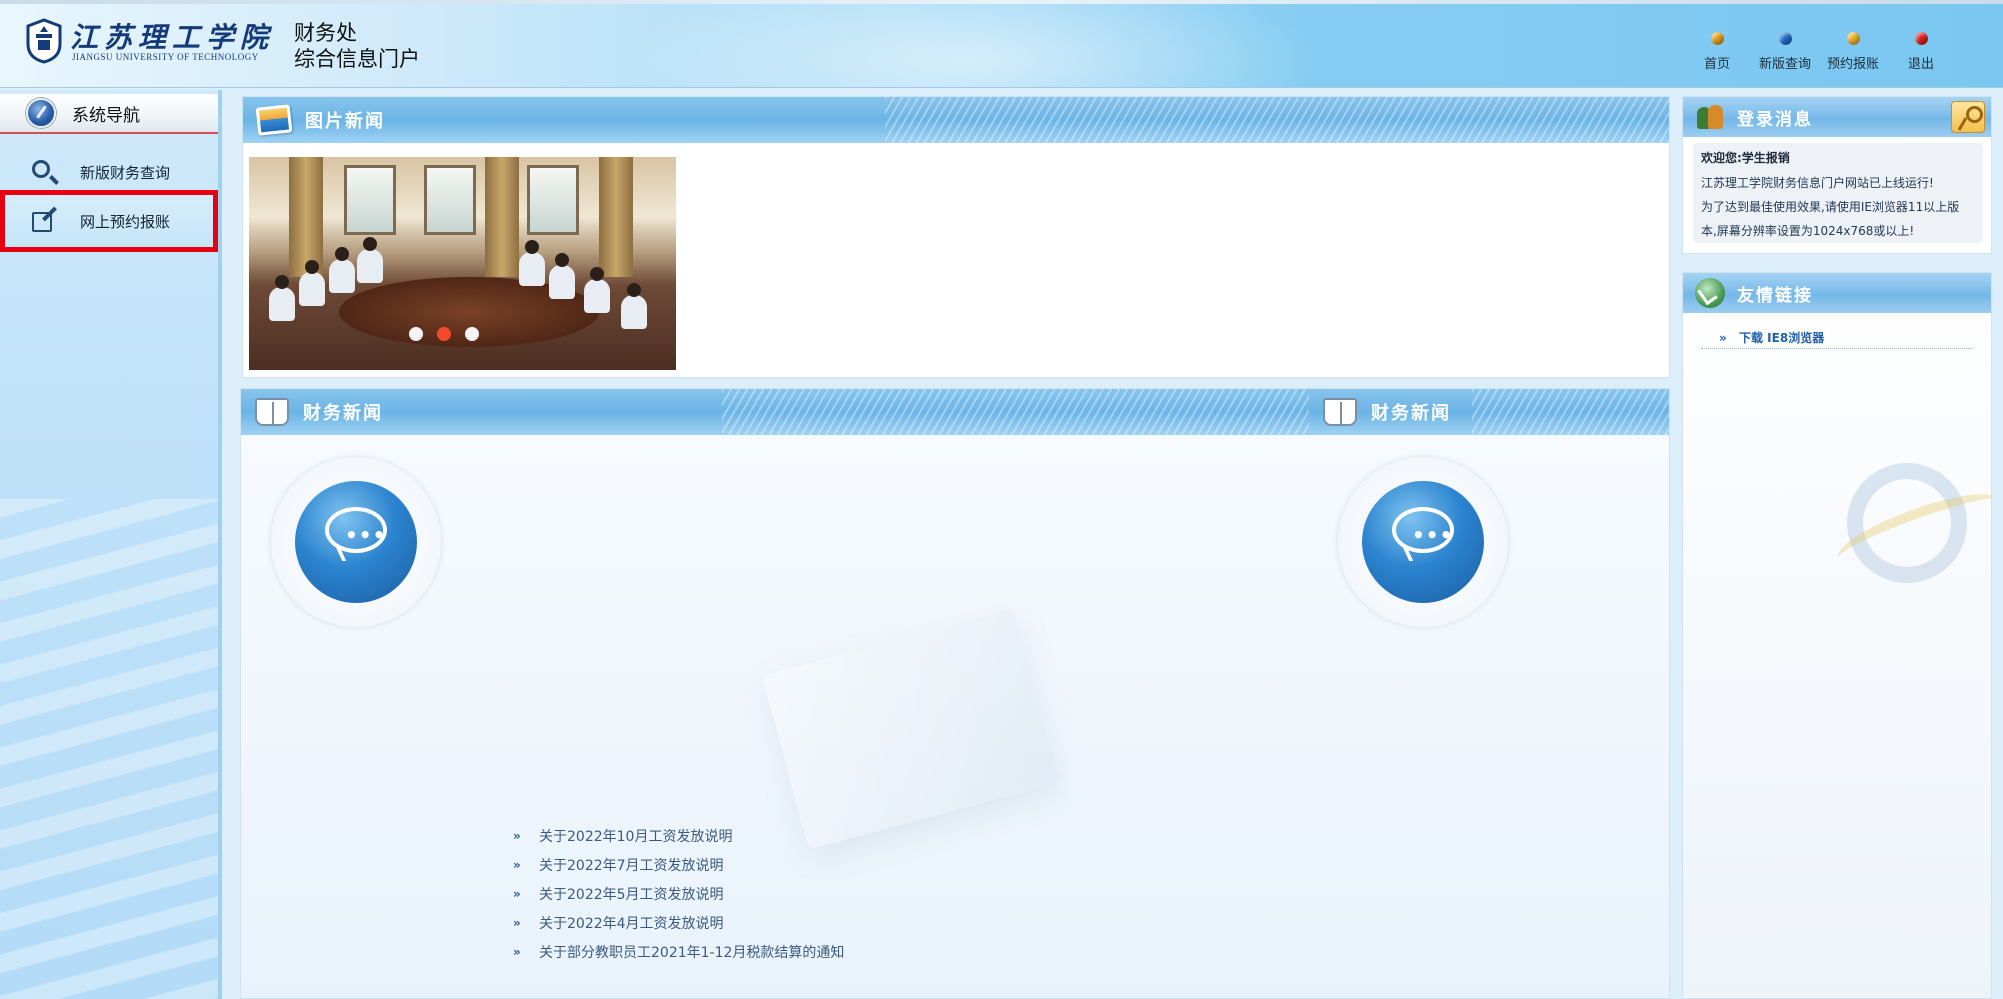 The height and width of the screenshot is (999, 2003). What do you see at coordinates (1716, 64) in the screenshot?
I see `nav-home-label: 首页` at bounding box center [1716, 64].